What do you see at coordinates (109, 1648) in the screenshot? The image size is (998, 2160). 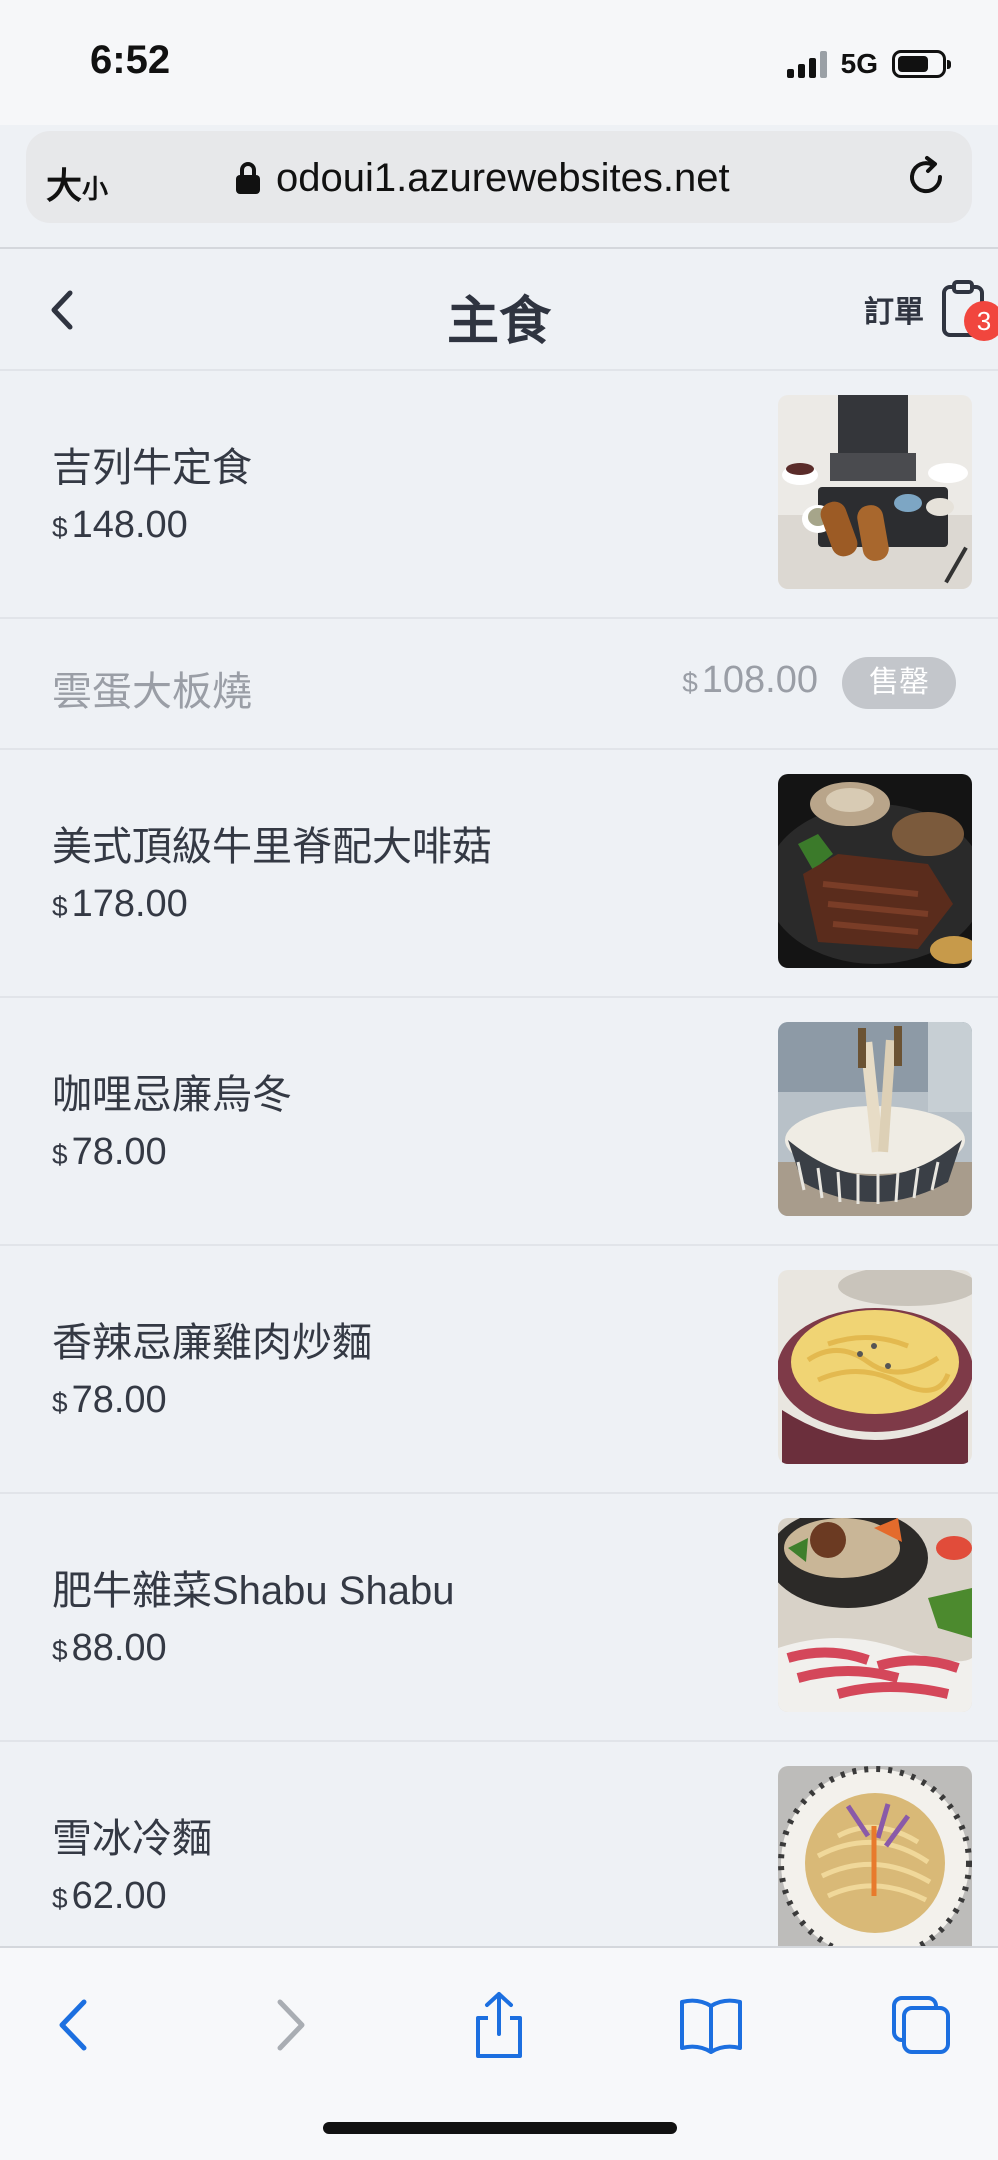 I see `item-price: $88.00` at bounding box center [109, 1648].